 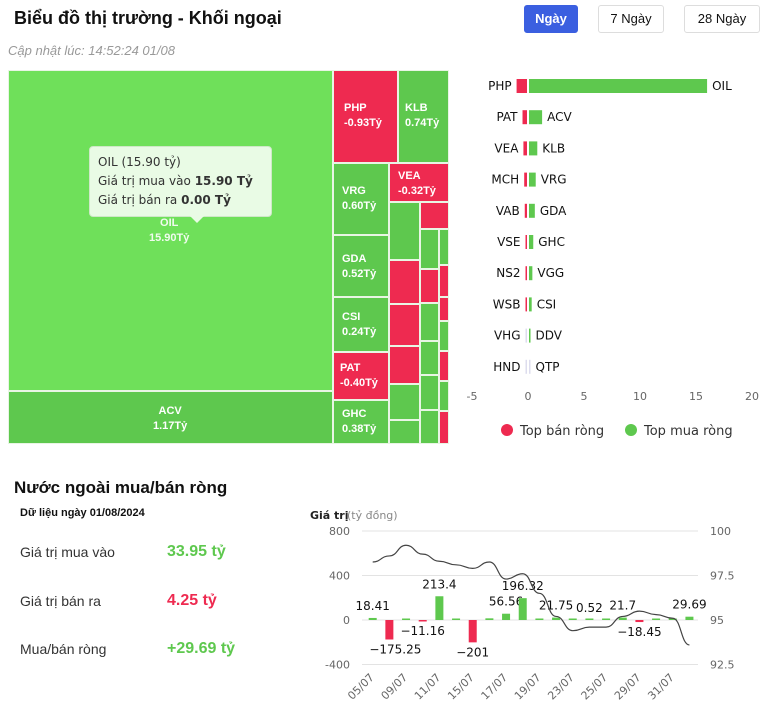 What do you see at coordinates (472, 652) in the screenshot?
I see `data-label: −201` at bounding box center [472, 652].